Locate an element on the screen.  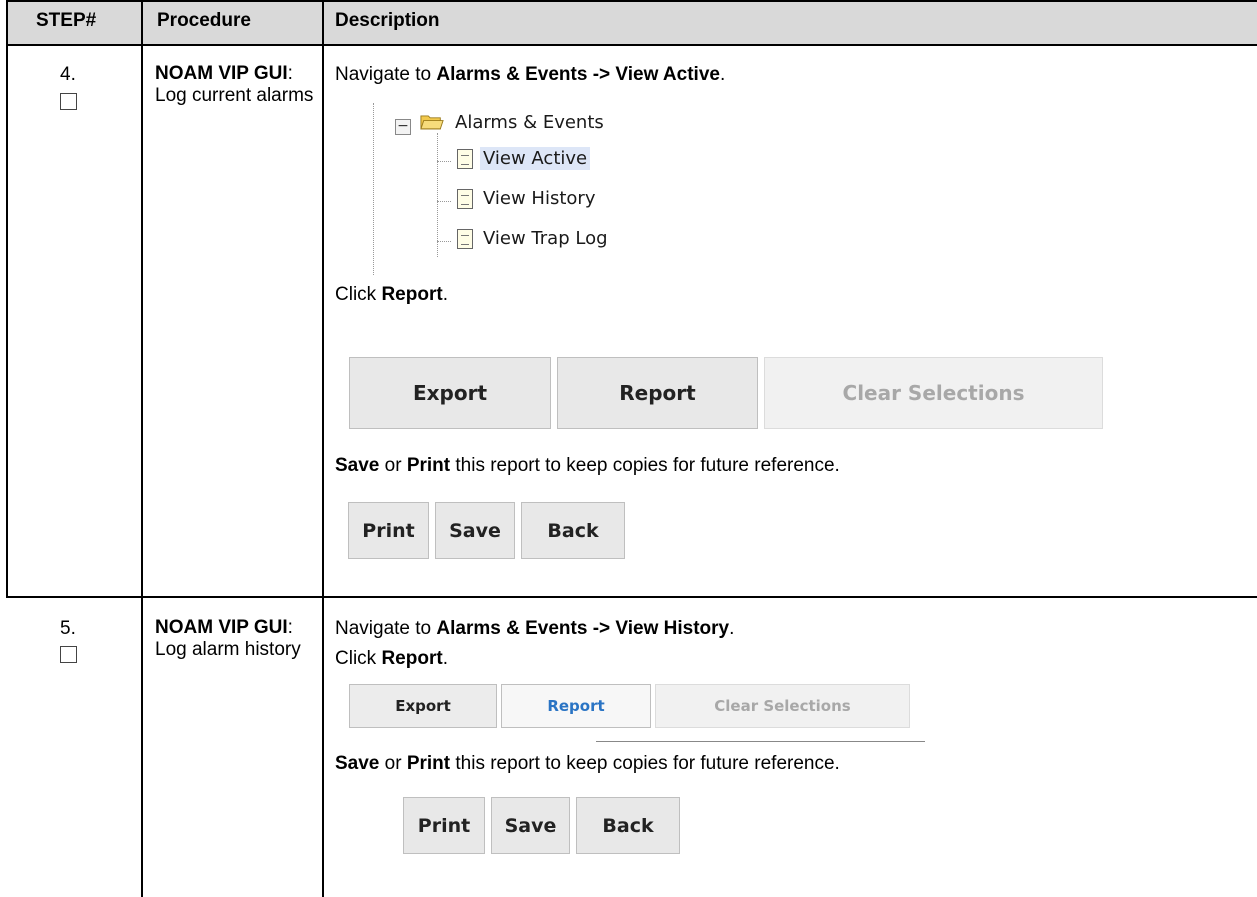
separator-line is located at coordinates (760, 741).